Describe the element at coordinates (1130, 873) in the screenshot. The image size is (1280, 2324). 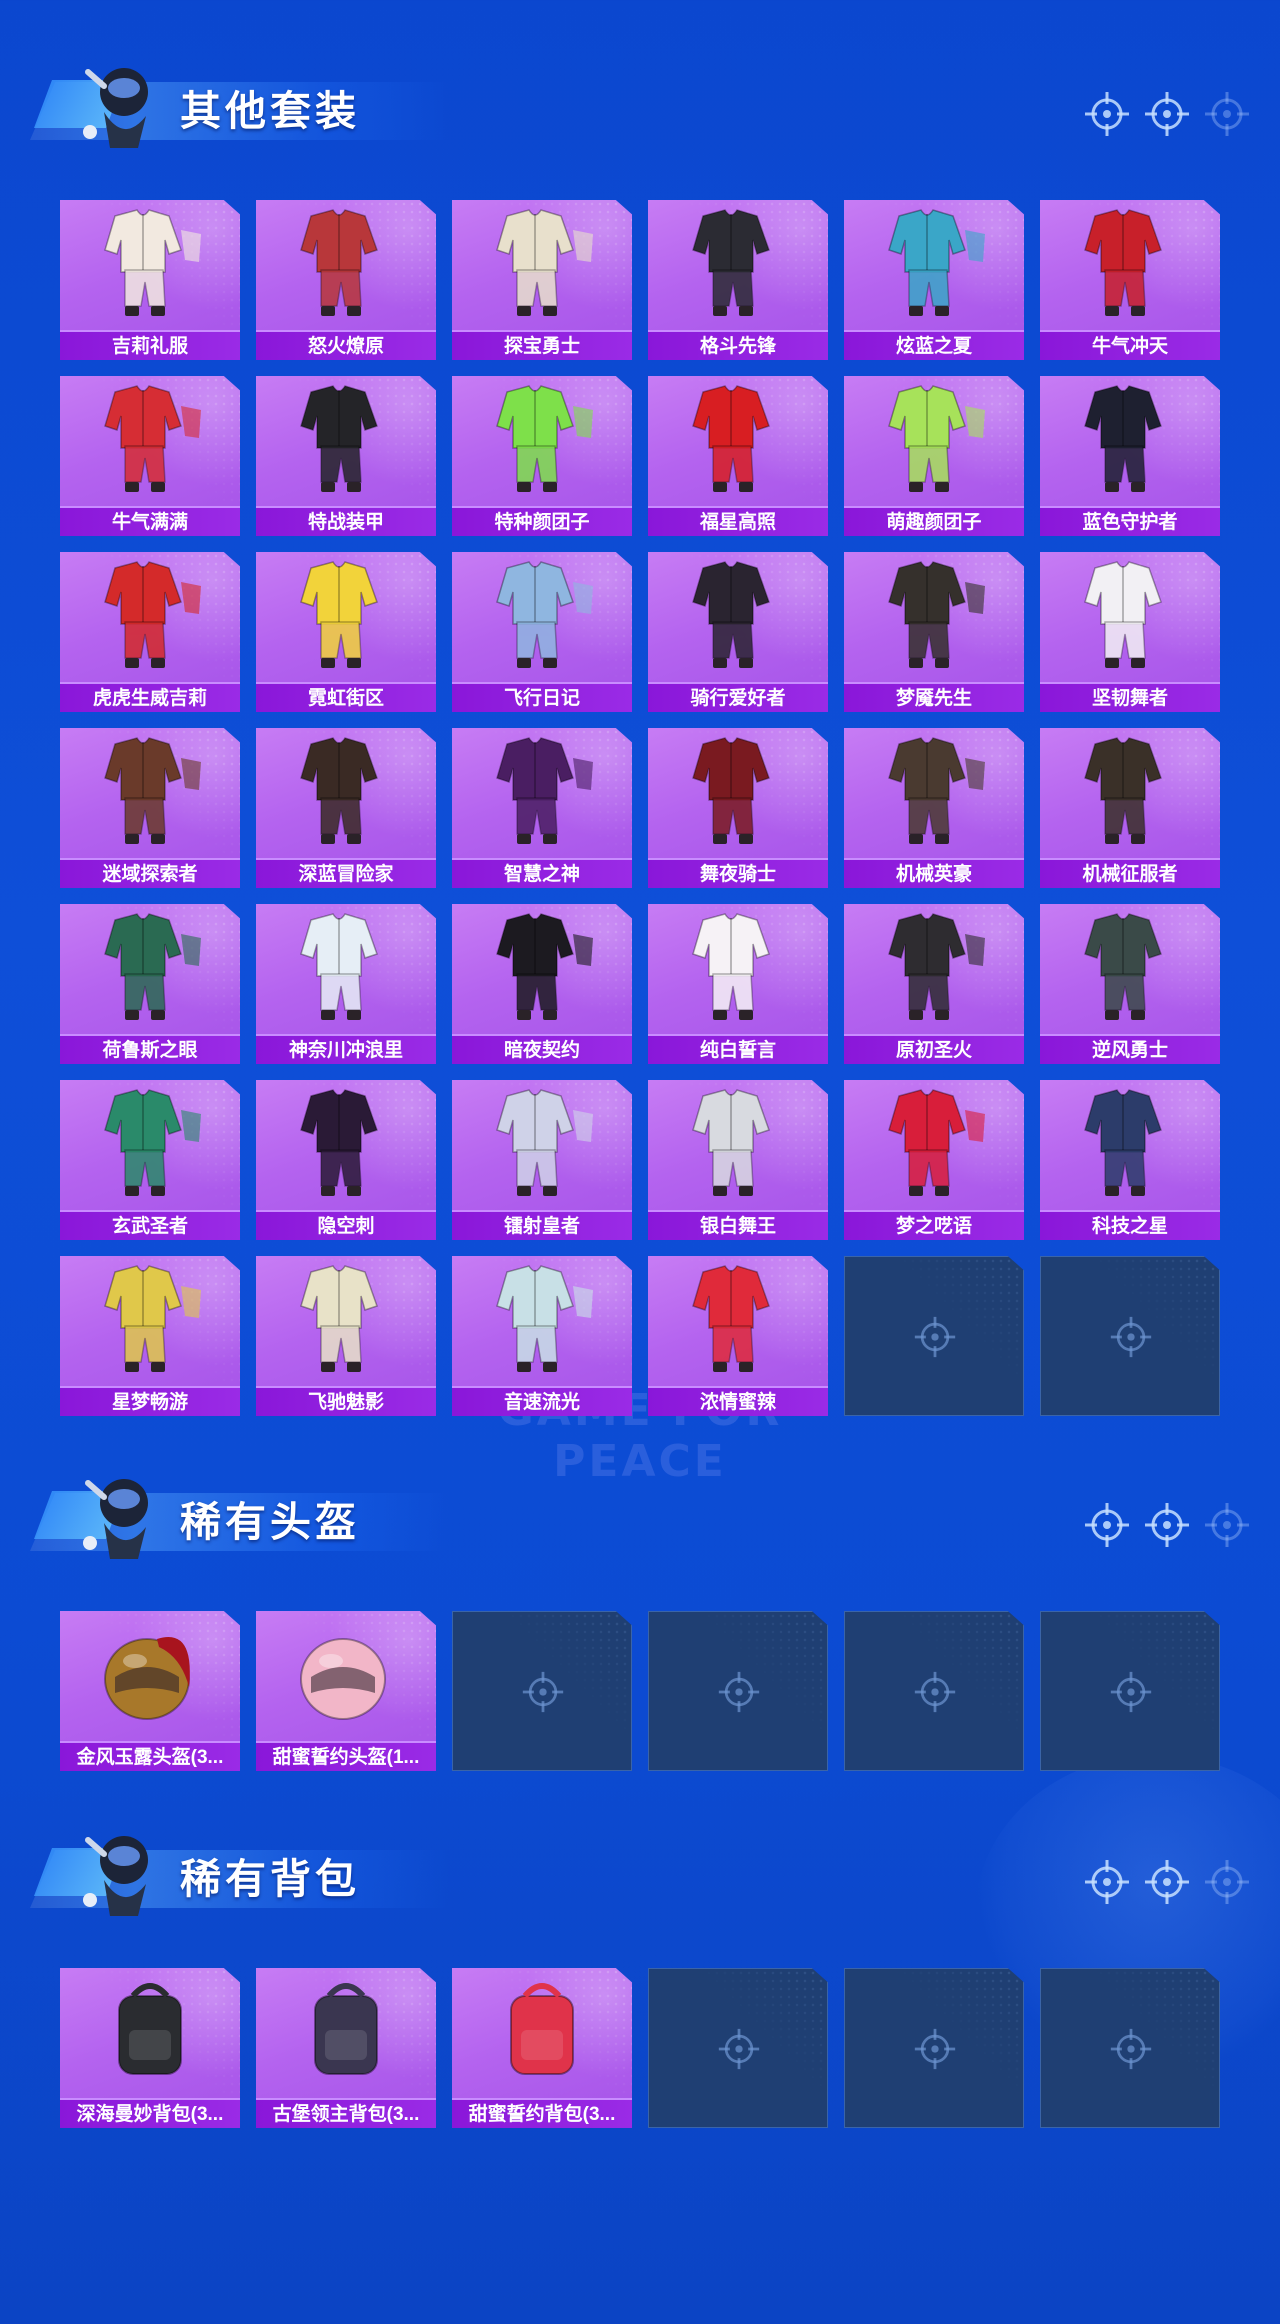
I see `item-name: 机械征服者` at that location.